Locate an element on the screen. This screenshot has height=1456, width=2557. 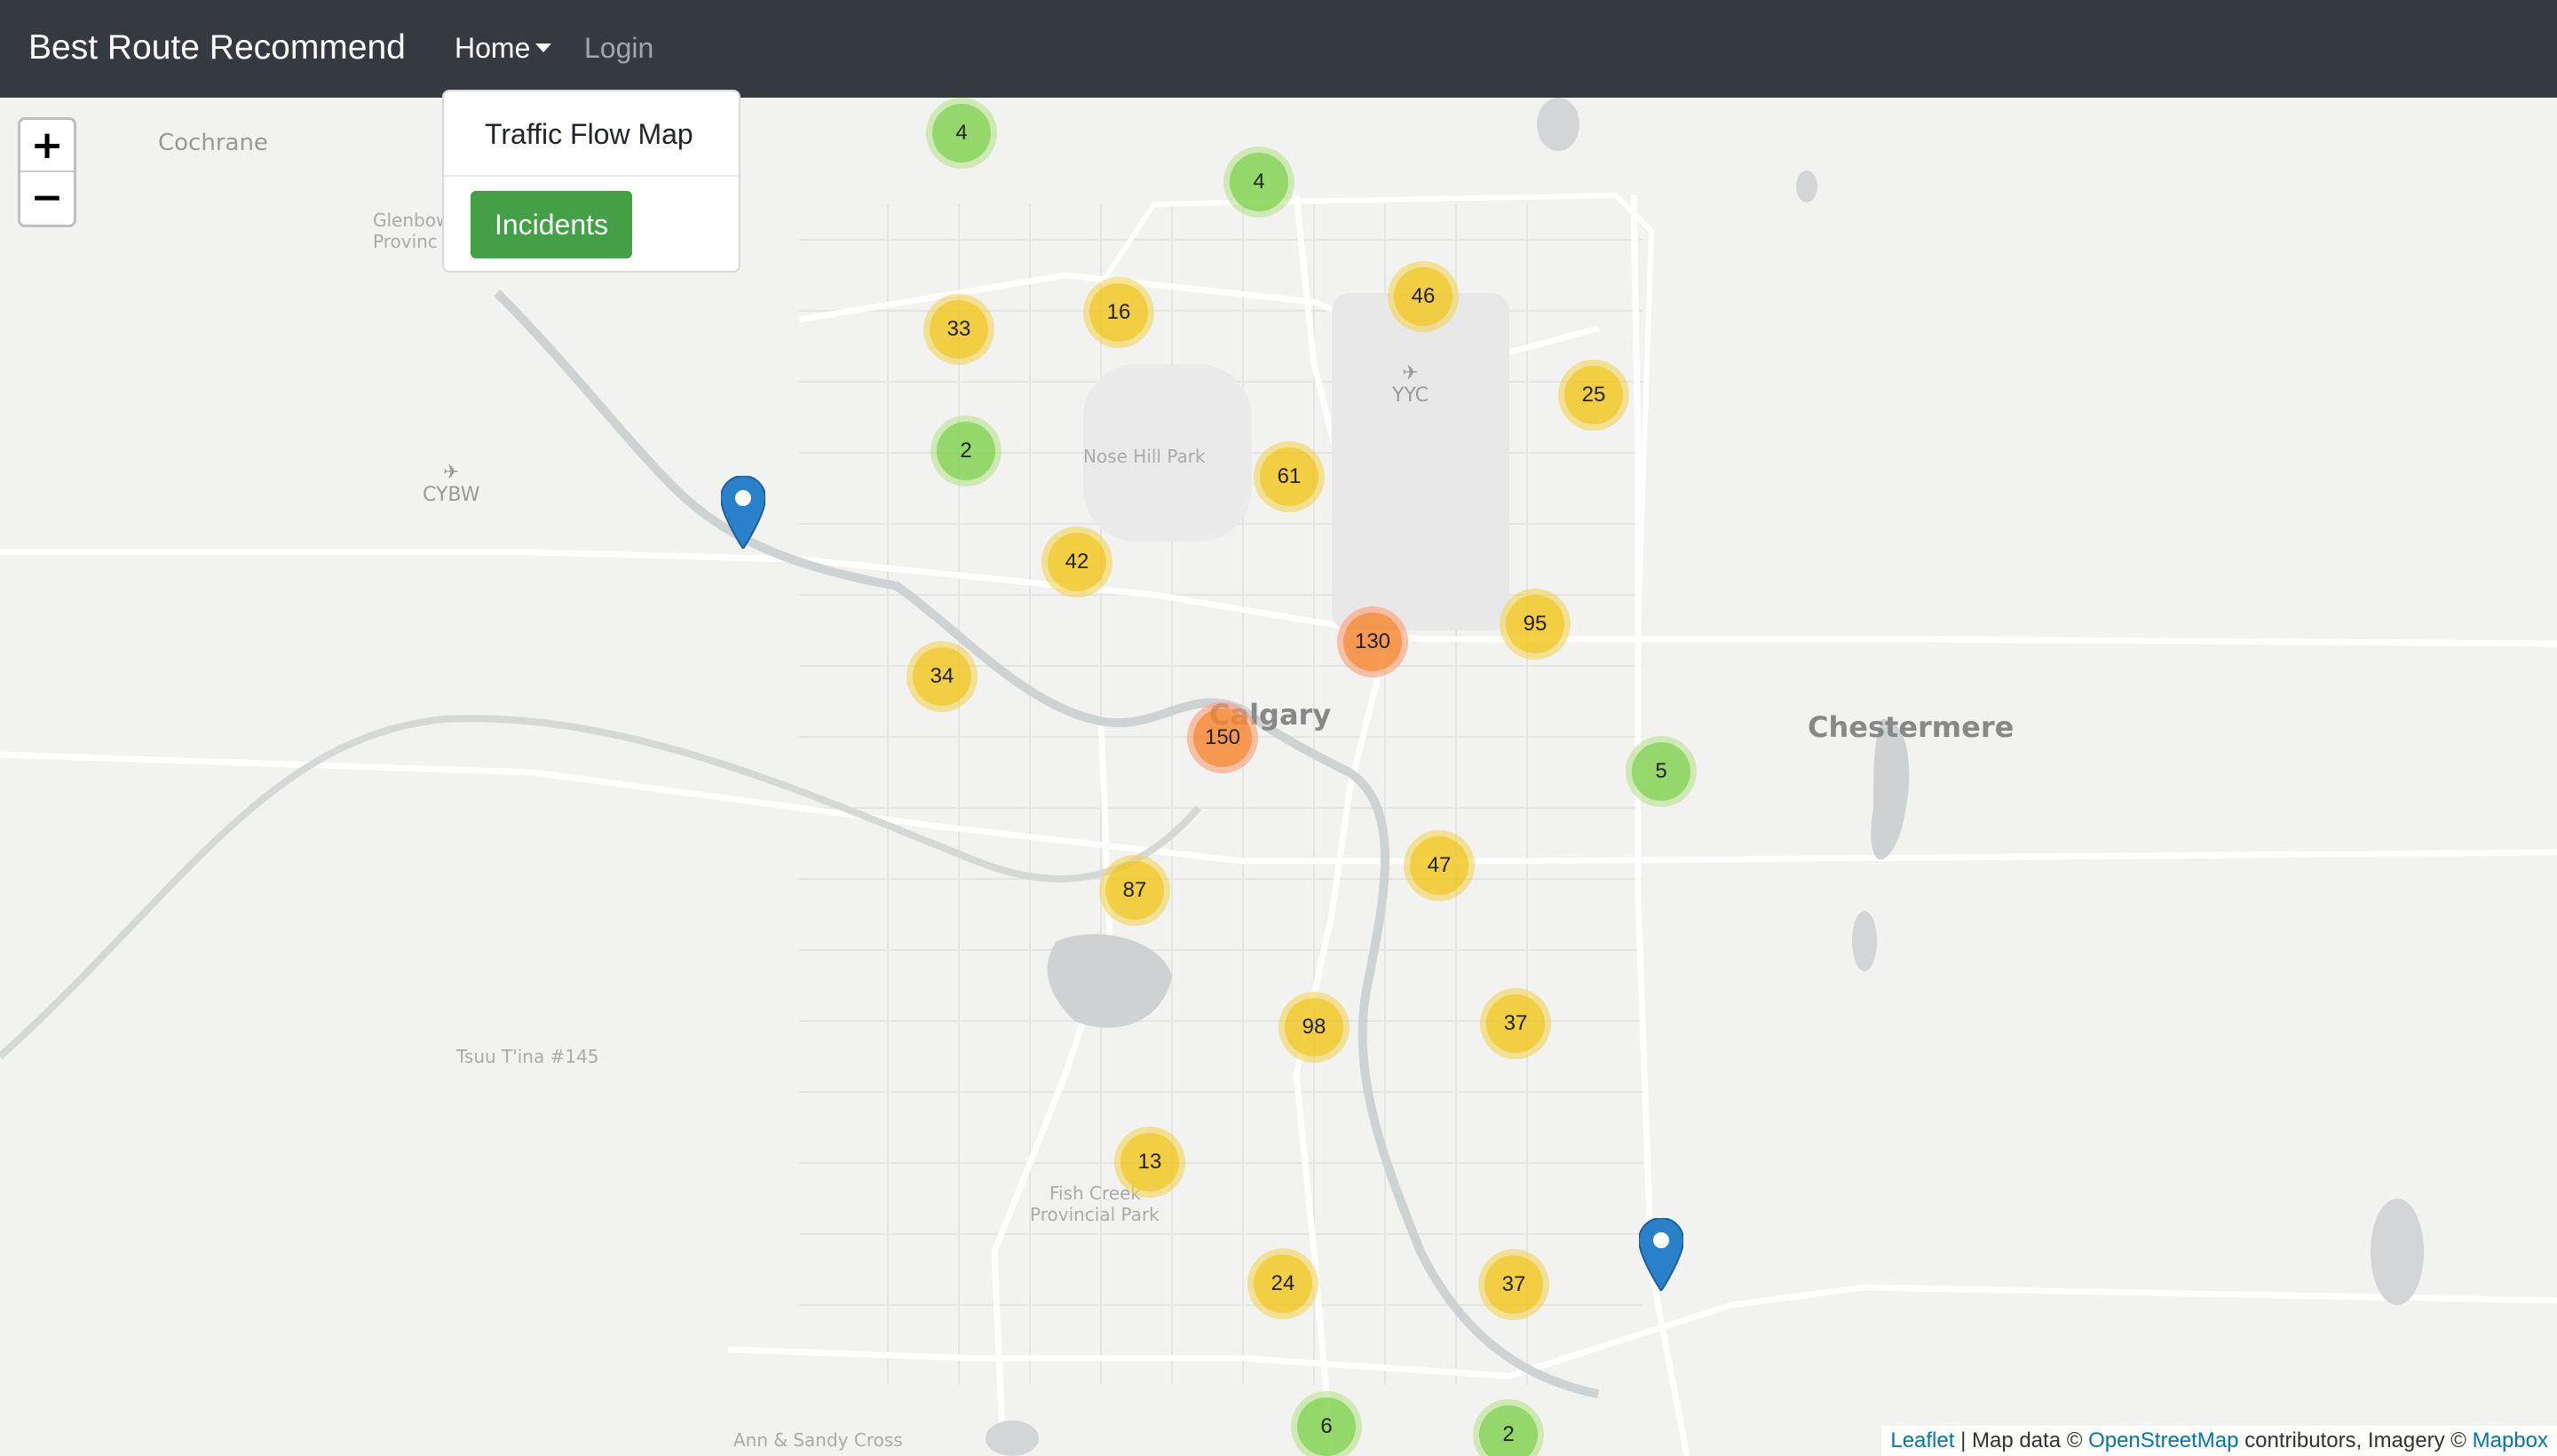
incident-cluster: 42 is located at coordinates (1076, 561).